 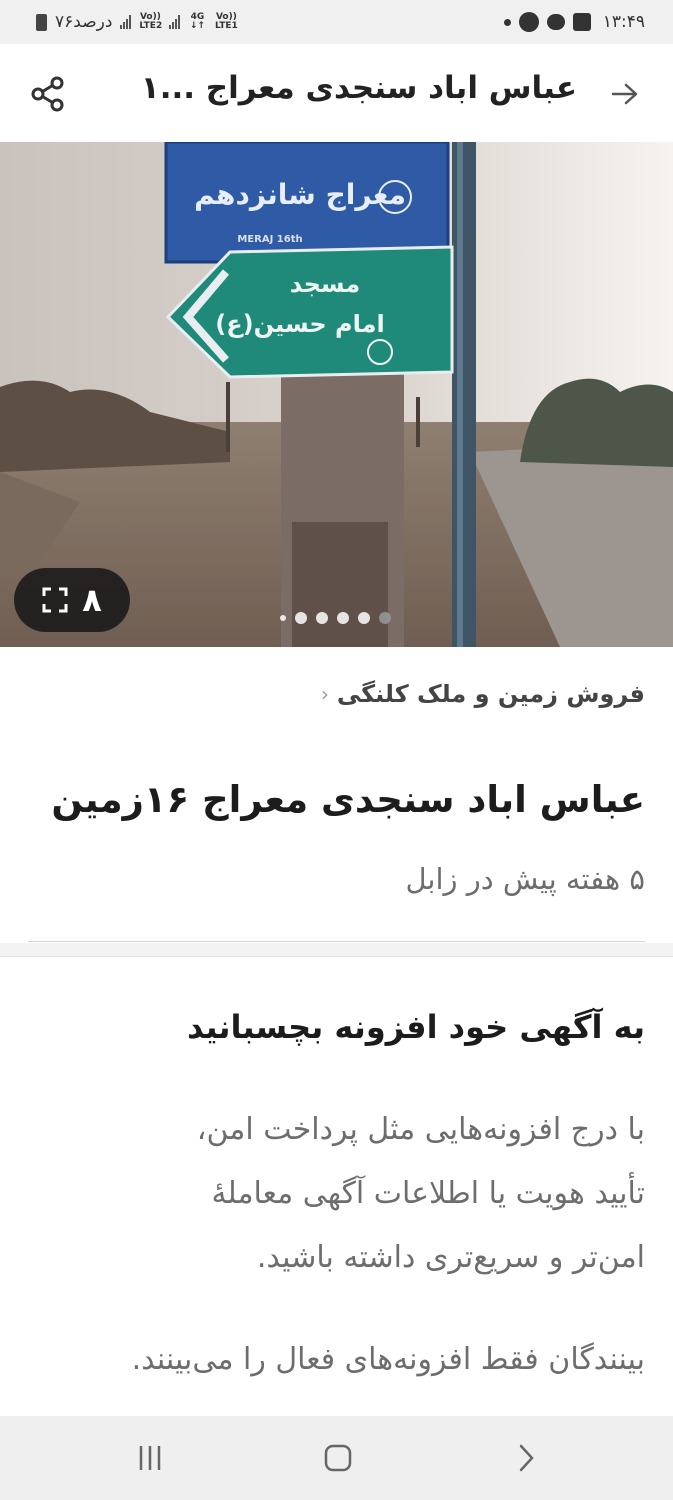 I want to click on carousel-dot-active, so click(x=385, y=618).